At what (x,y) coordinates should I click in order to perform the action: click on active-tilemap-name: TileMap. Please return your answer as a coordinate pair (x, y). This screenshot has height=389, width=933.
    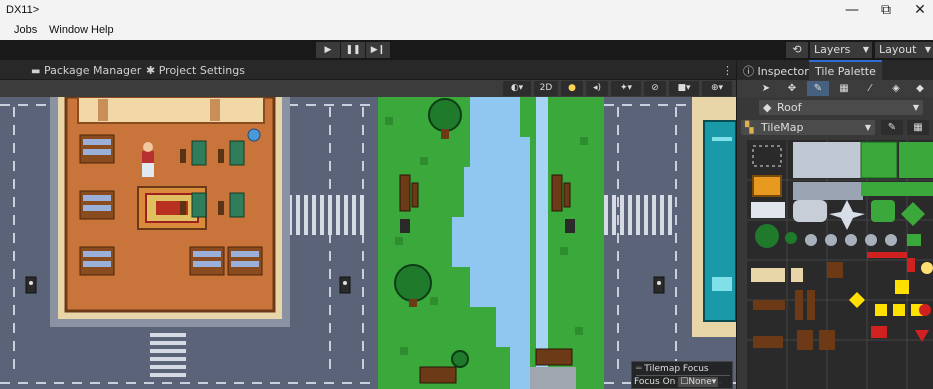
    Looking at the image, I should click on (782, 127).